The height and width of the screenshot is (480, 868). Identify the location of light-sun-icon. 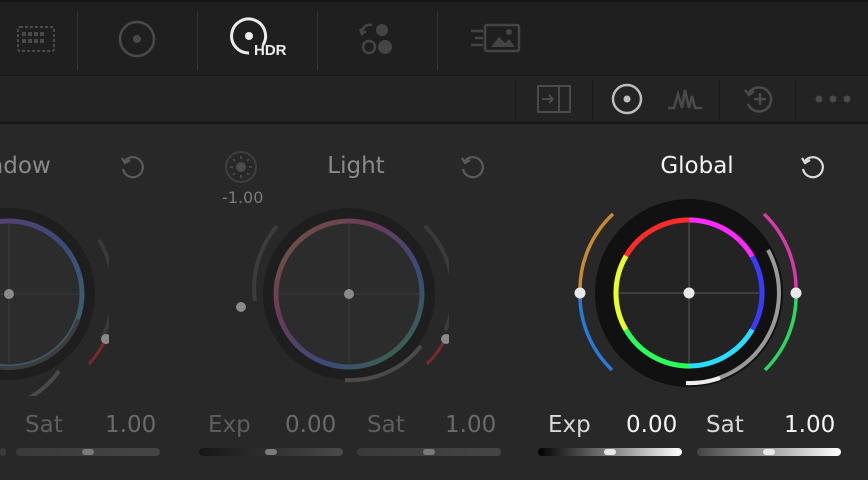
(241, 167).